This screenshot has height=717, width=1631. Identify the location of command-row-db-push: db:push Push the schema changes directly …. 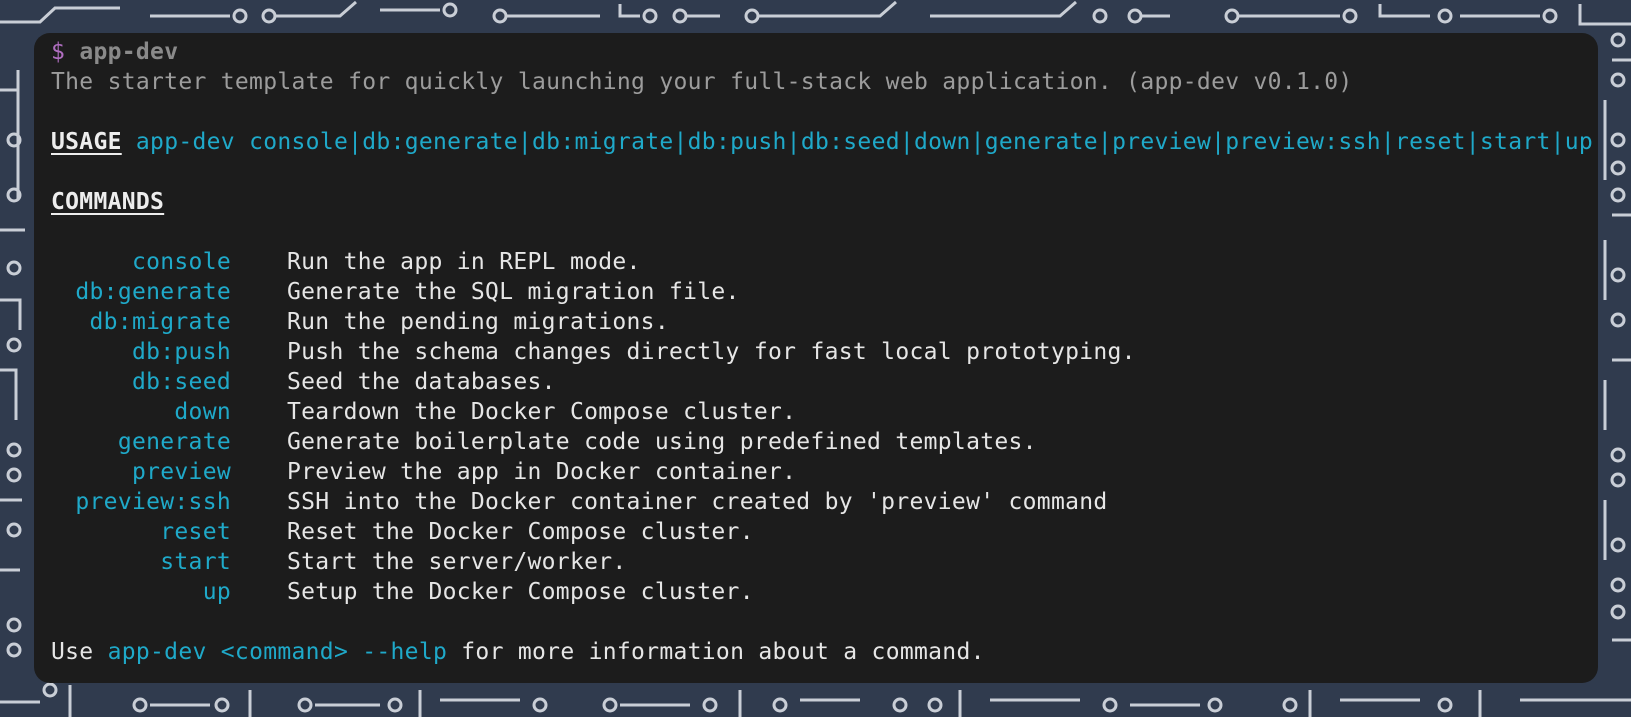
(824, 352).